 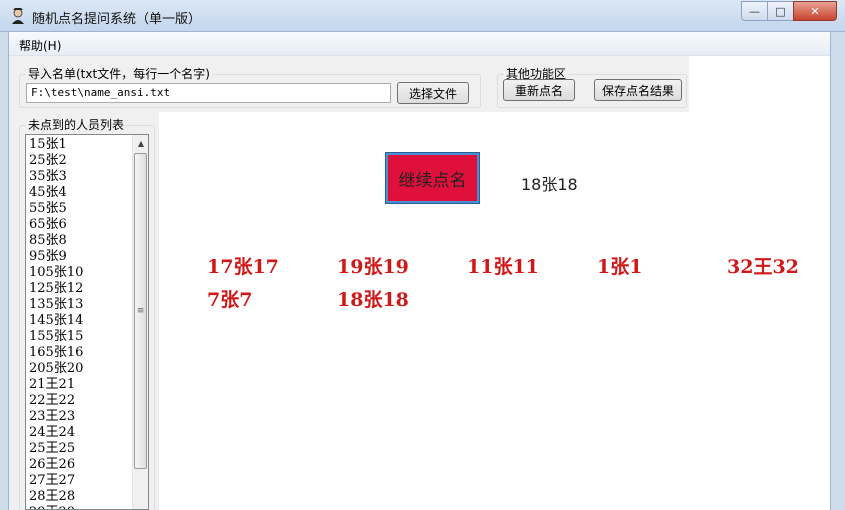 I want to click on window-title: 随机点名提问系统（单一版）, so click(x=117, y=19).